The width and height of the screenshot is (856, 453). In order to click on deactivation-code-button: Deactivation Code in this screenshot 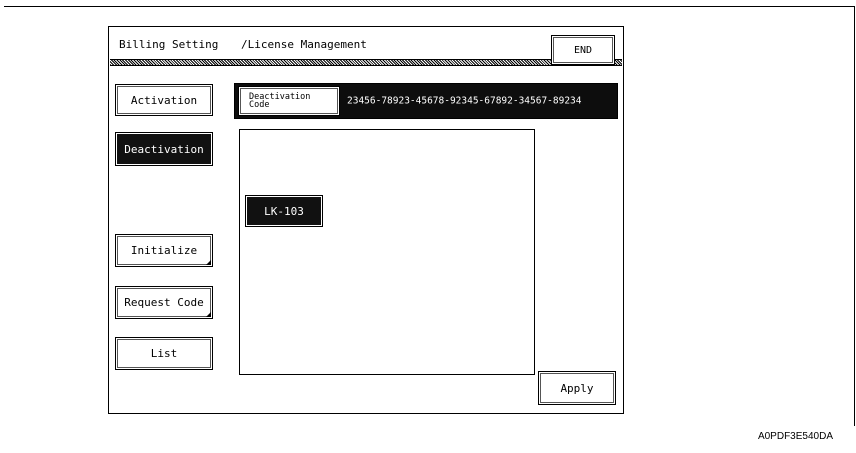, I will do `click(289, 101)`.